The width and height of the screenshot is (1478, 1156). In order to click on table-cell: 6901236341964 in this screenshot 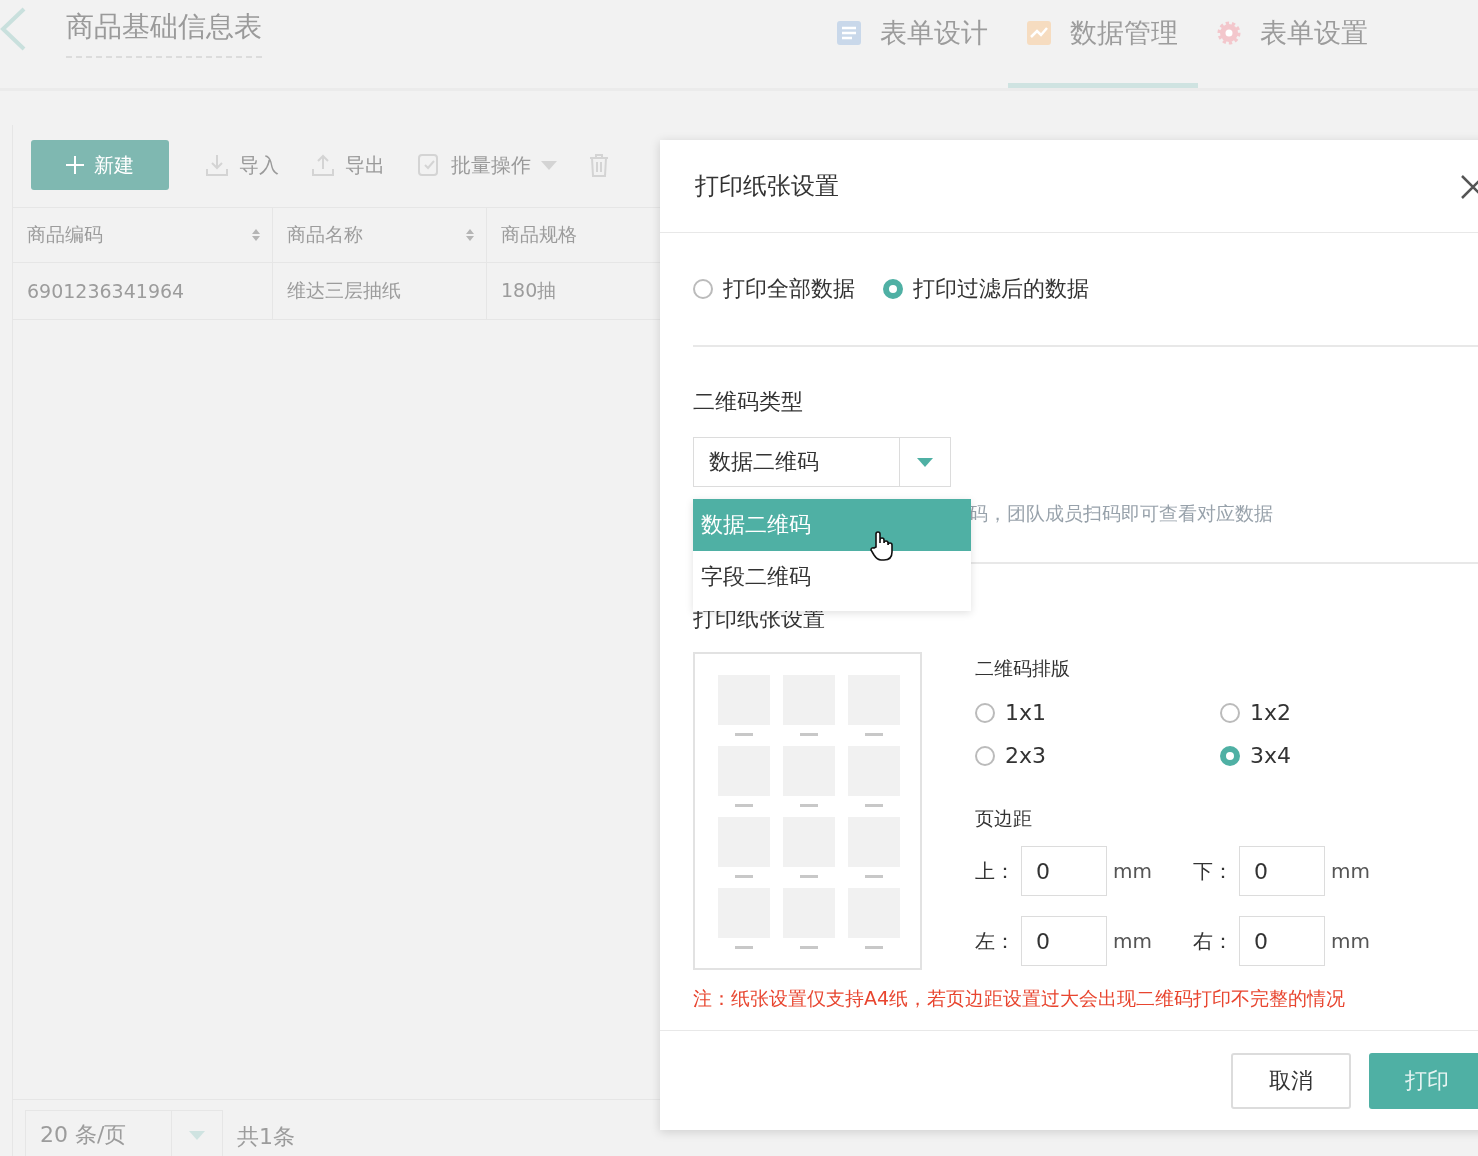, I will do `click(143, 291)`.